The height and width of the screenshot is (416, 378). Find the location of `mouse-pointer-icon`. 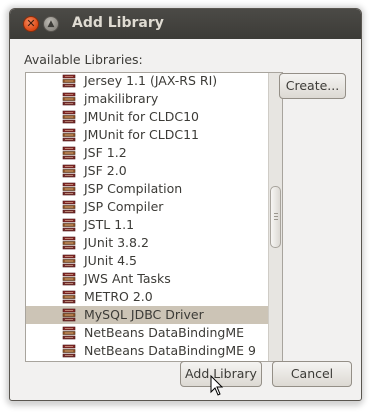

mouse-pointer-icon is located at coordinates (217, 385).